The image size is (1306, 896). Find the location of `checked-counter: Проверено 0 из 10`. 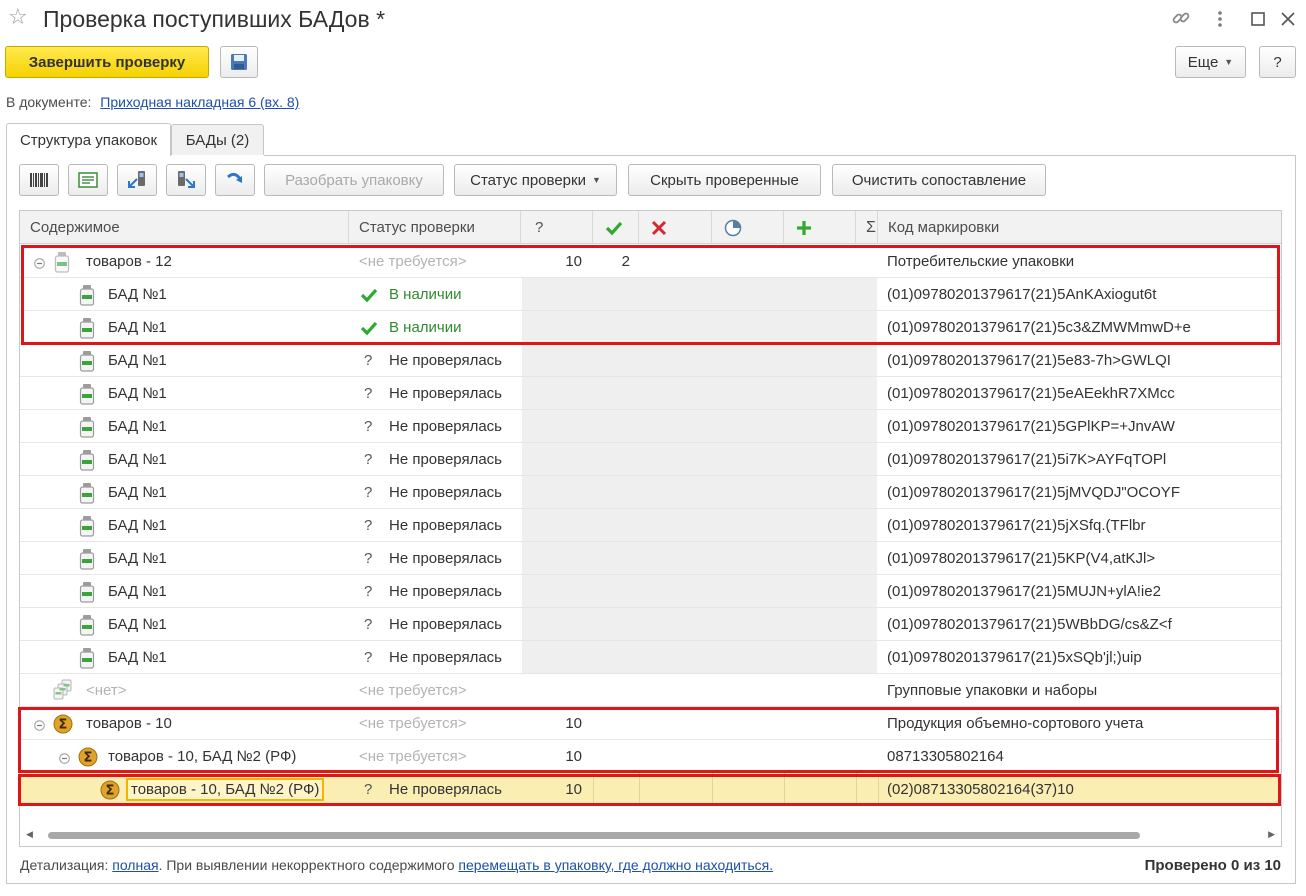

checked-counter: Проверено 0 из 10 is located at coordinates (1212, 865).